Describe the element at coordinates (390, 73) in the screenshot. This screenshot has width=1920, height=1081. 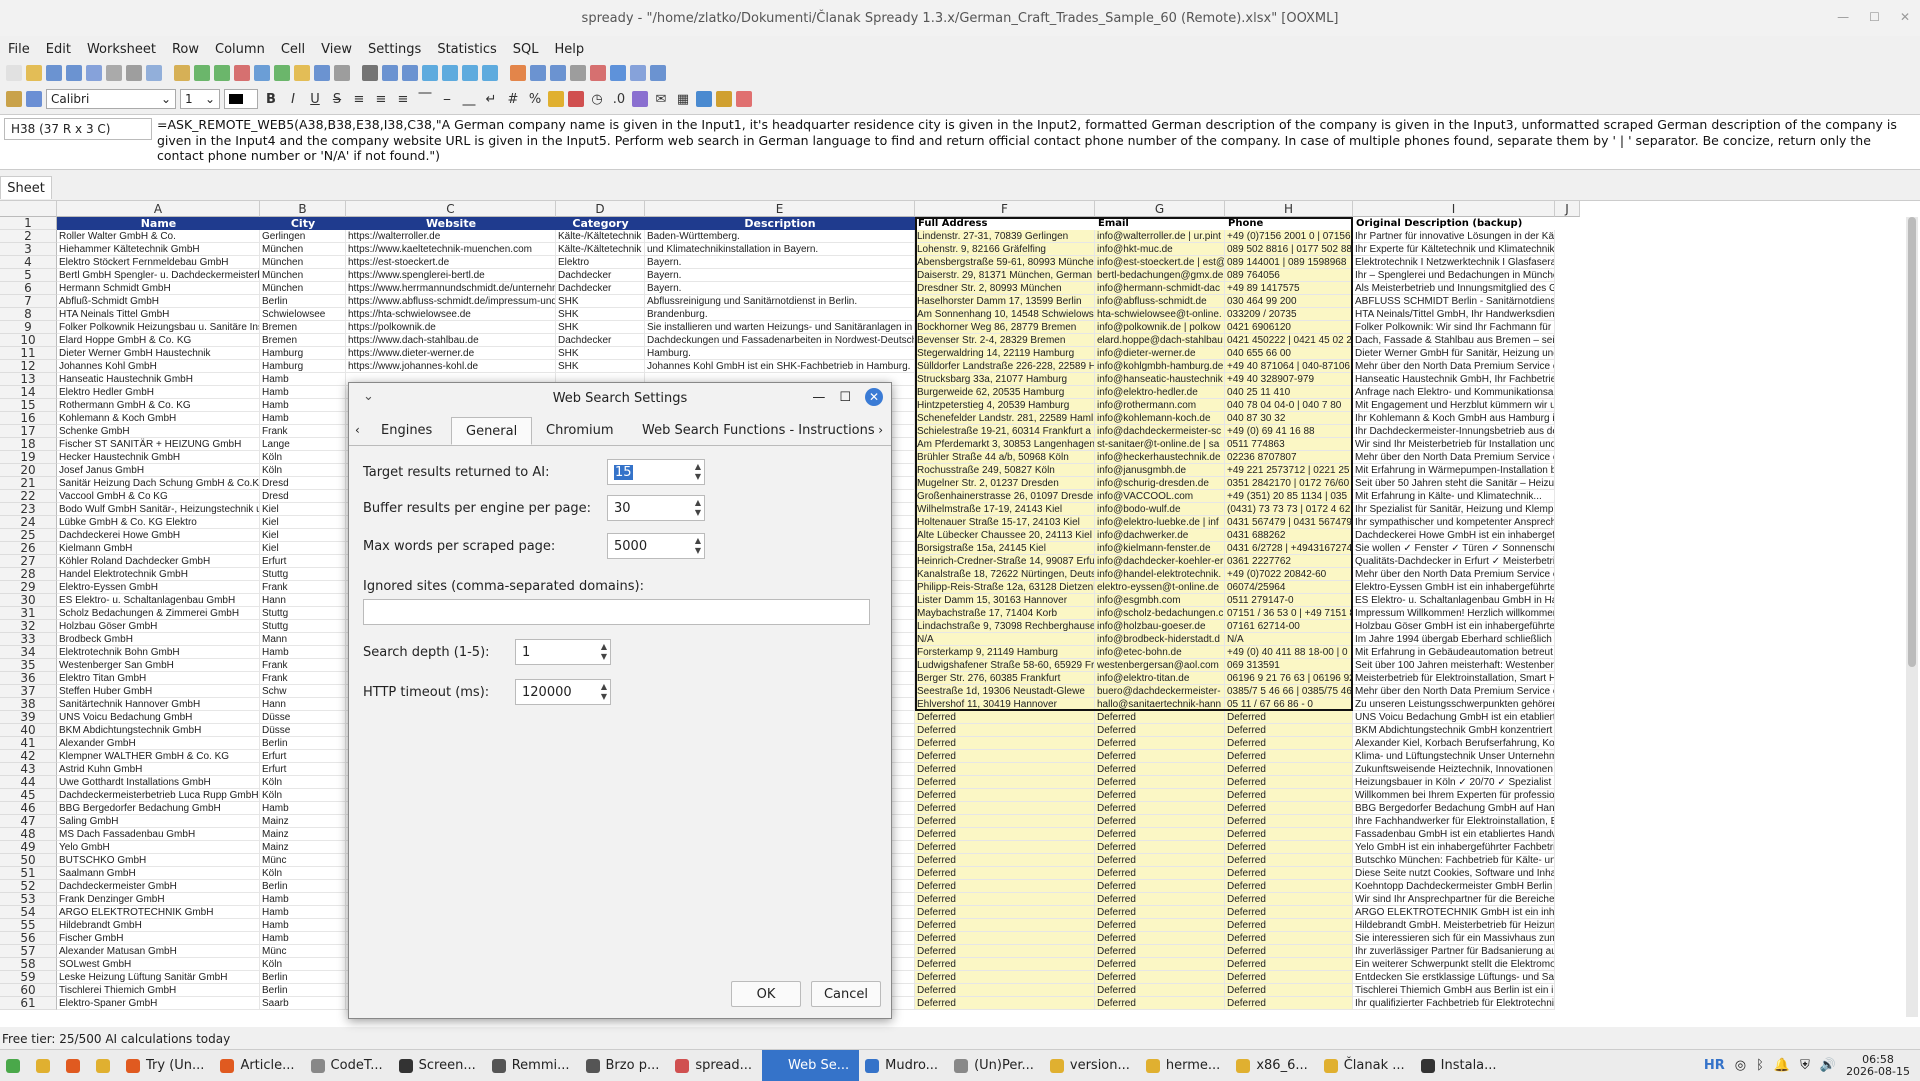
I see `refresh-icon` at that location.